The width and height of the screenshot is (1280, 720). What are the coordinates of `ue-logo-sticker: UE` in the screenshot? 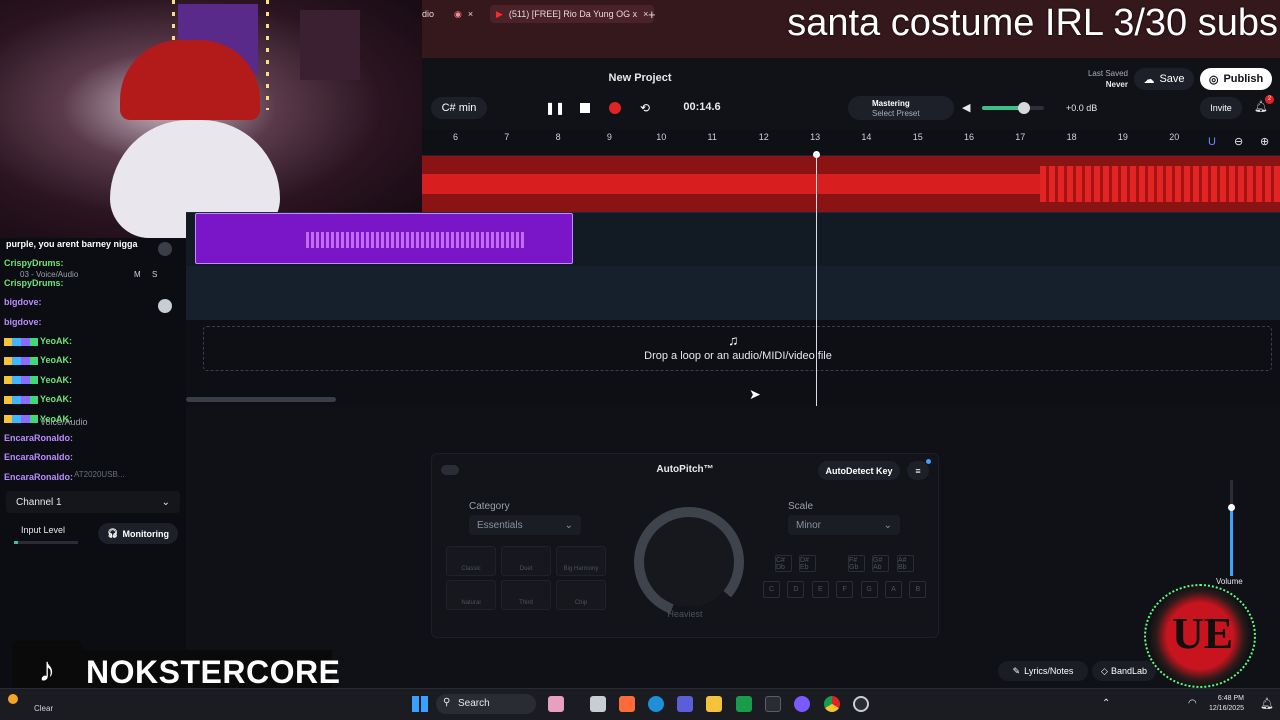 It's located at (1200, 636).